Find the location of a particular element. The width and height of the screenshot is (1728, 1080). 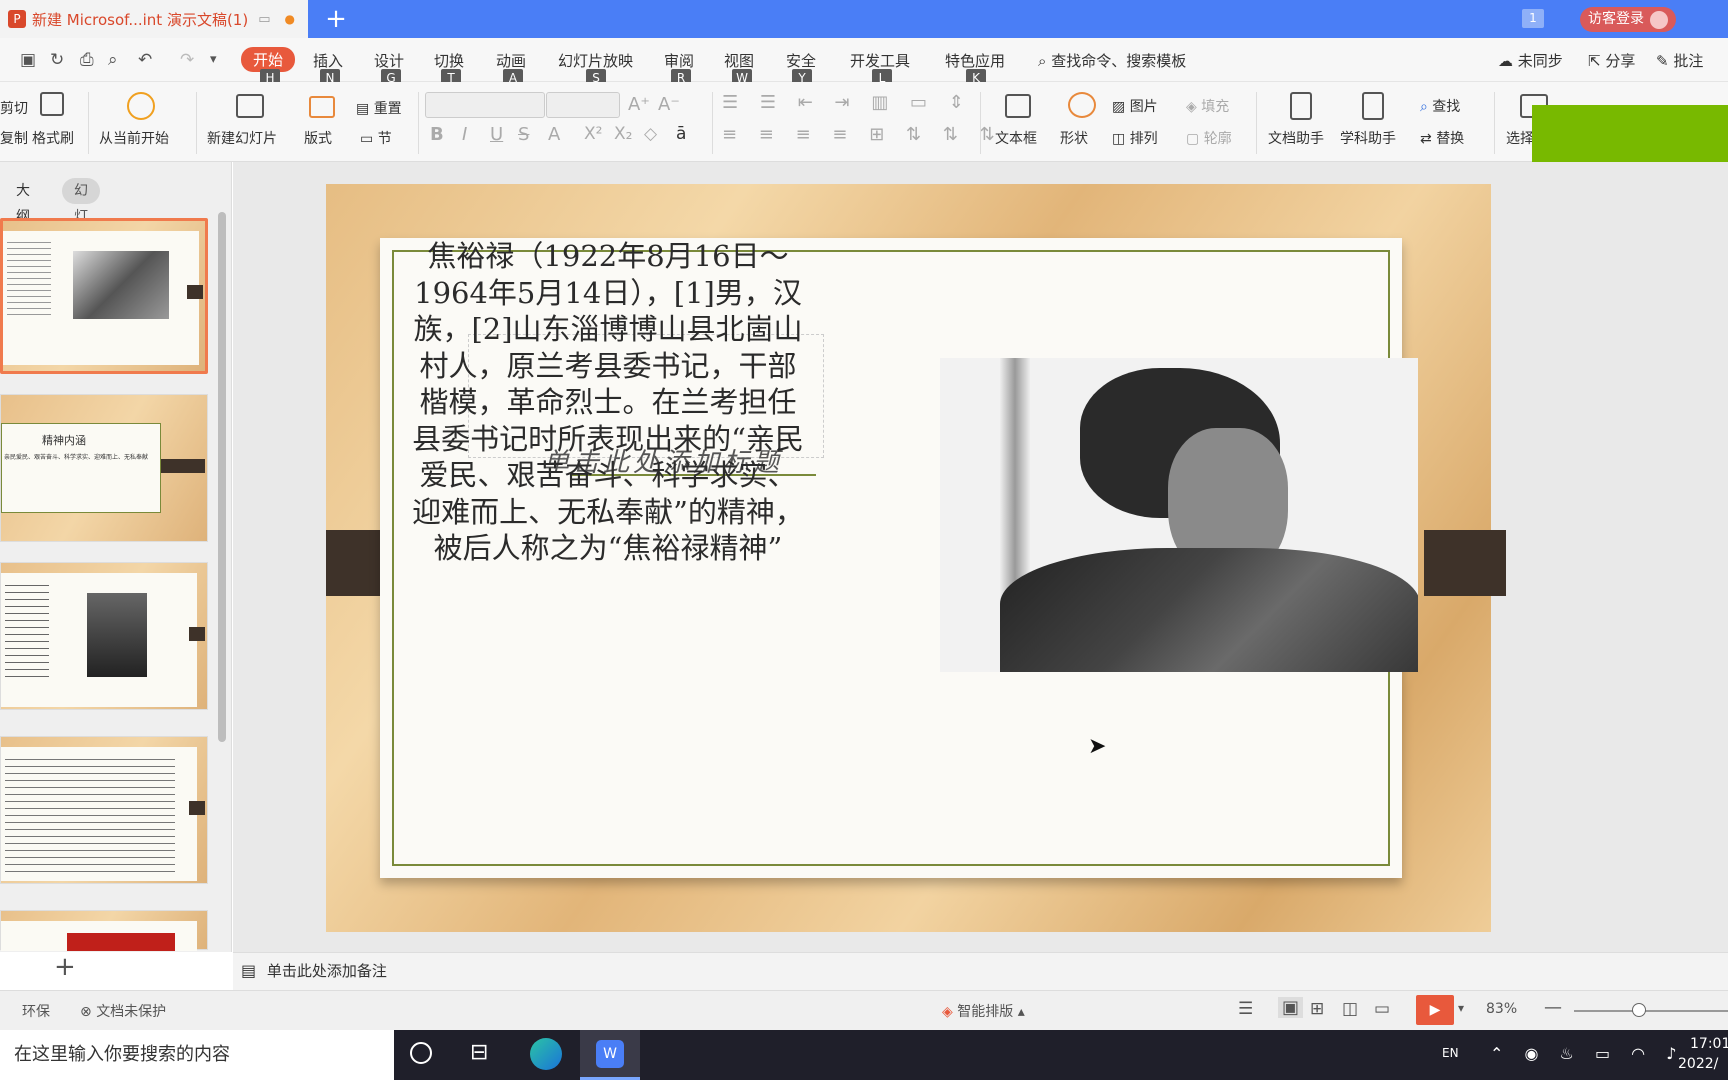

eco-mode-button: 环保 is located at coordinates (36, 1011).